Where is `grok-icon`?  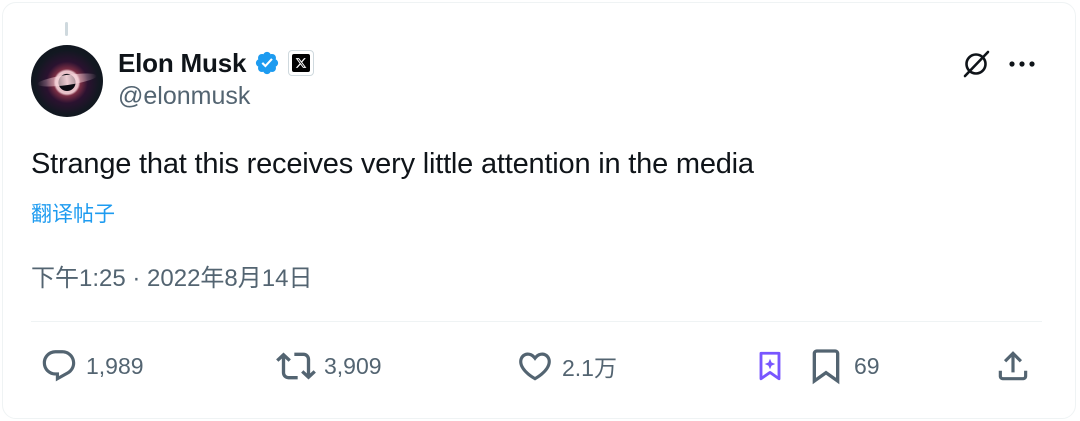 grok-icon is located at coordinates (976, 64).